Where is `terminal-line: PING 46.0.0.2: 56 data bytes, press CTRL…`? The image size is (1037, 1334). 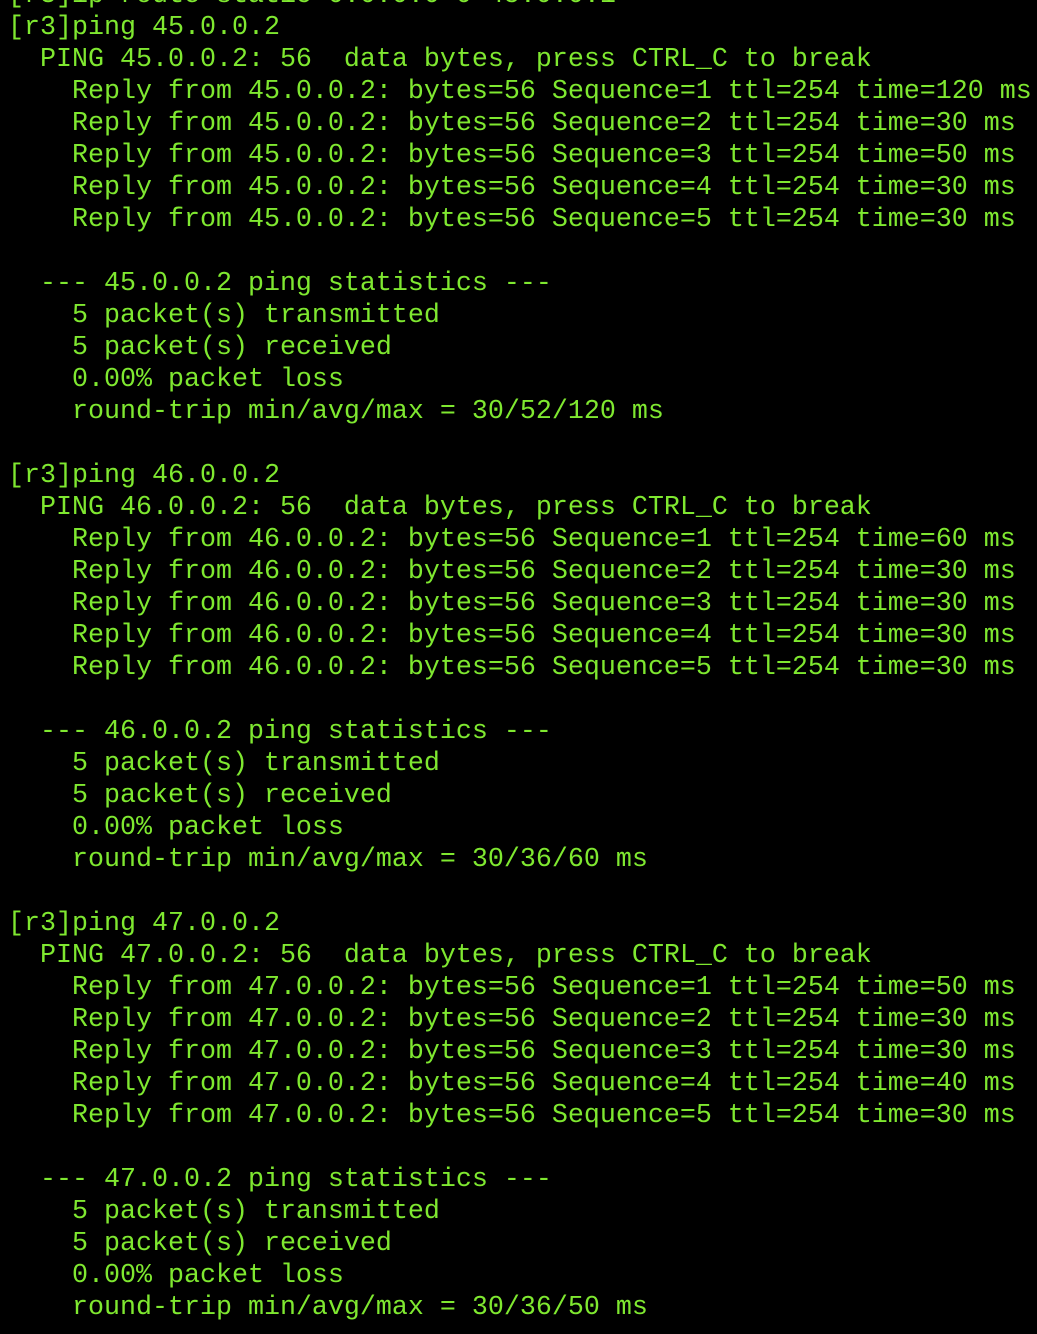
terminal-line: PING 46.0.0.2: 56 data bytes, press CTRL… is located at coordinates (440, 508).